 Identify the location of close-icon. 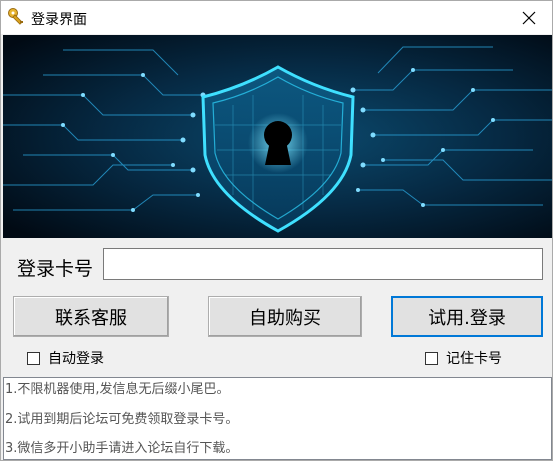
(529, 17).